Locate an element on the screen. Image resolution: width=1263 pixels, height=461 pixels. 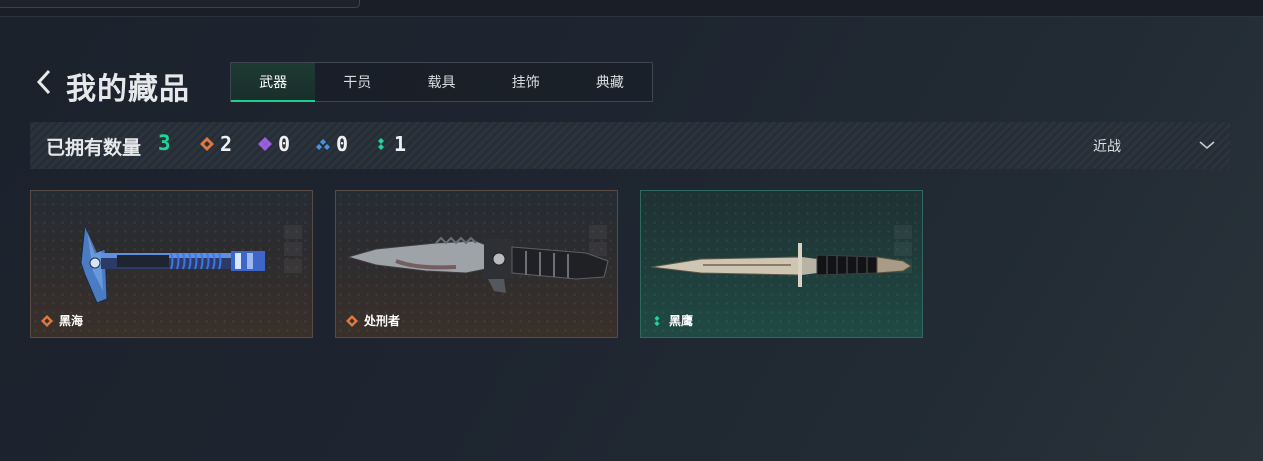
item-card-black-sea: 黑海 is located at coordinates (171, 264).